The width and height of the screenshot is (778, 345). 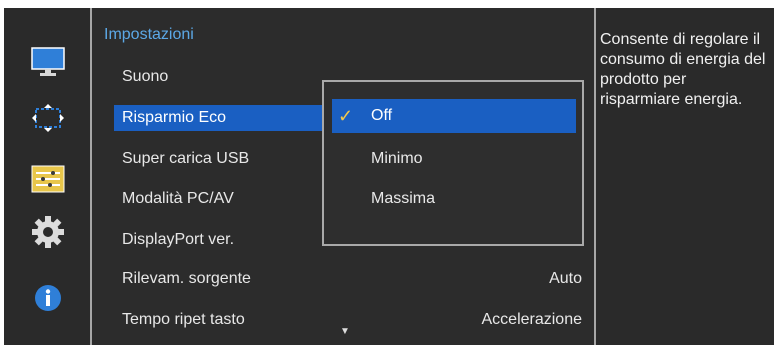 What do you see at coordinates (149, 34) in the screenshot?
I see `panel-title: Impostazioni` at bounding box center [149, 34].